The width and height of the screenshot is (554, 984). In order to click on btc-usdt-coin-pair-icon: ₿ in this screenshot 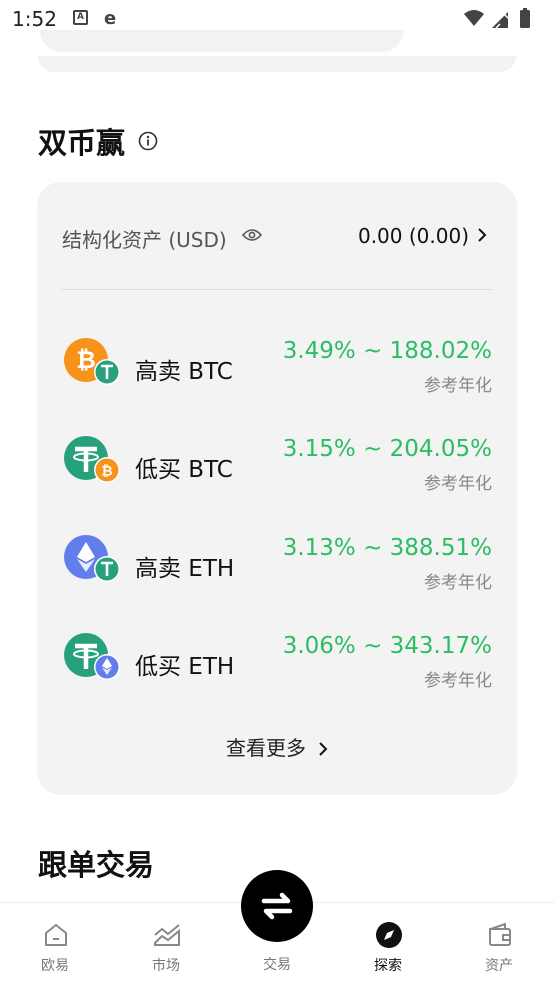, I will do `click(92, 361)`.